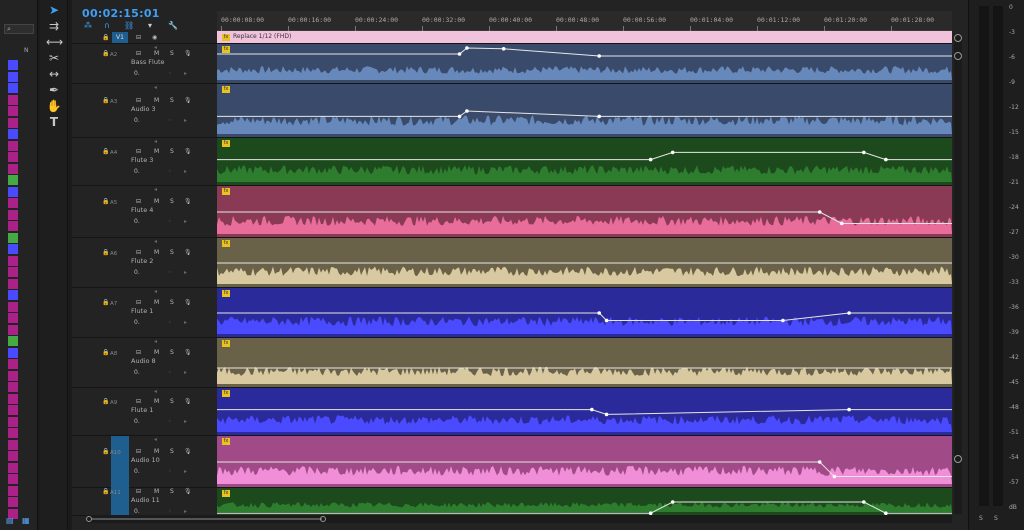 This screenshot has height=530, width=1024. I want to click on track-select-tool-icon: ⇉, so click(54, 26).